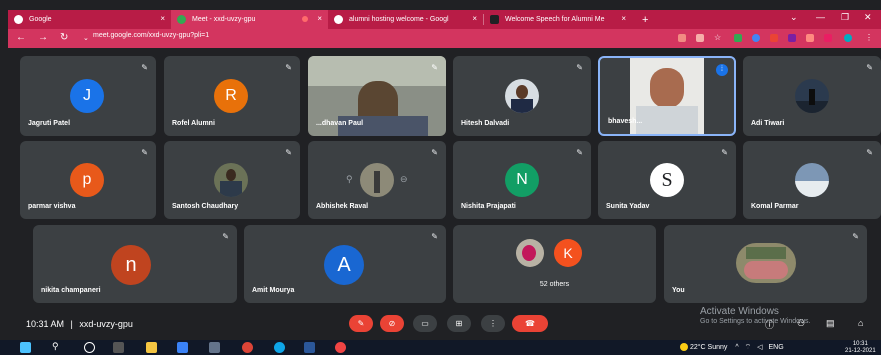 This screenshot has height=355, width=881. What do you see at coordinates (79, 324) in the screenshot?
I see `meeting-details: 10:31 AM | xxd-uvzy-gpu` at bounding box center [79, 324].